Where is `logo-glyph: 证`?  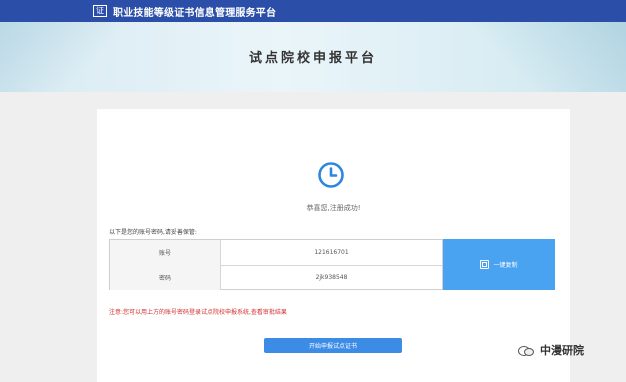 logo-glyph: 证 is located at coordinates (100, 10).